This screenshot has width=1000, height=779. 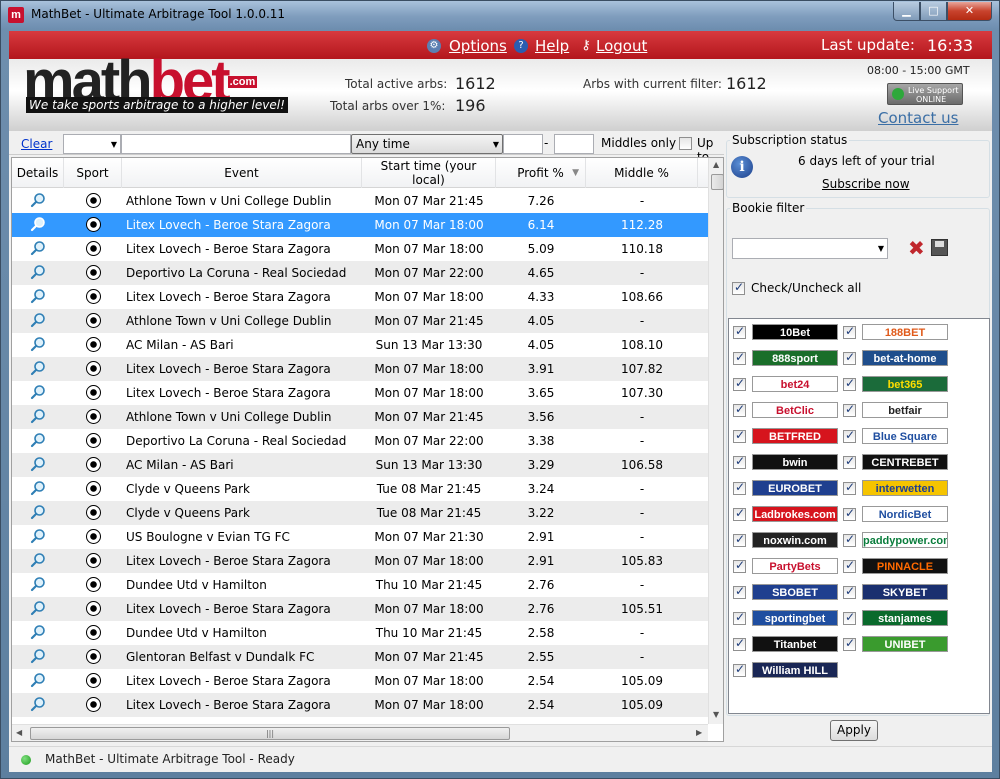 What do you see at coordinates (898, 514) in the screenshot?
I see `bookie-item: NordicBet` at bounding box center [898, 514].